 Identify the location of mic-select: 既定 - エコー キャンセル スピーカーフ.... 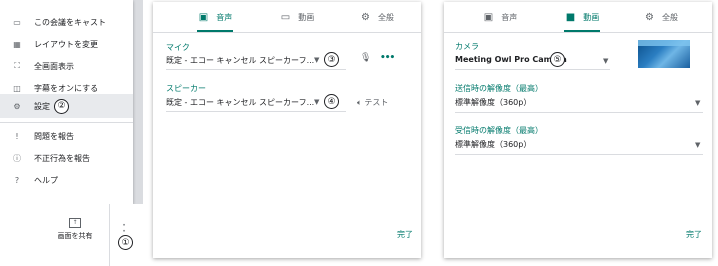
(240, 60).